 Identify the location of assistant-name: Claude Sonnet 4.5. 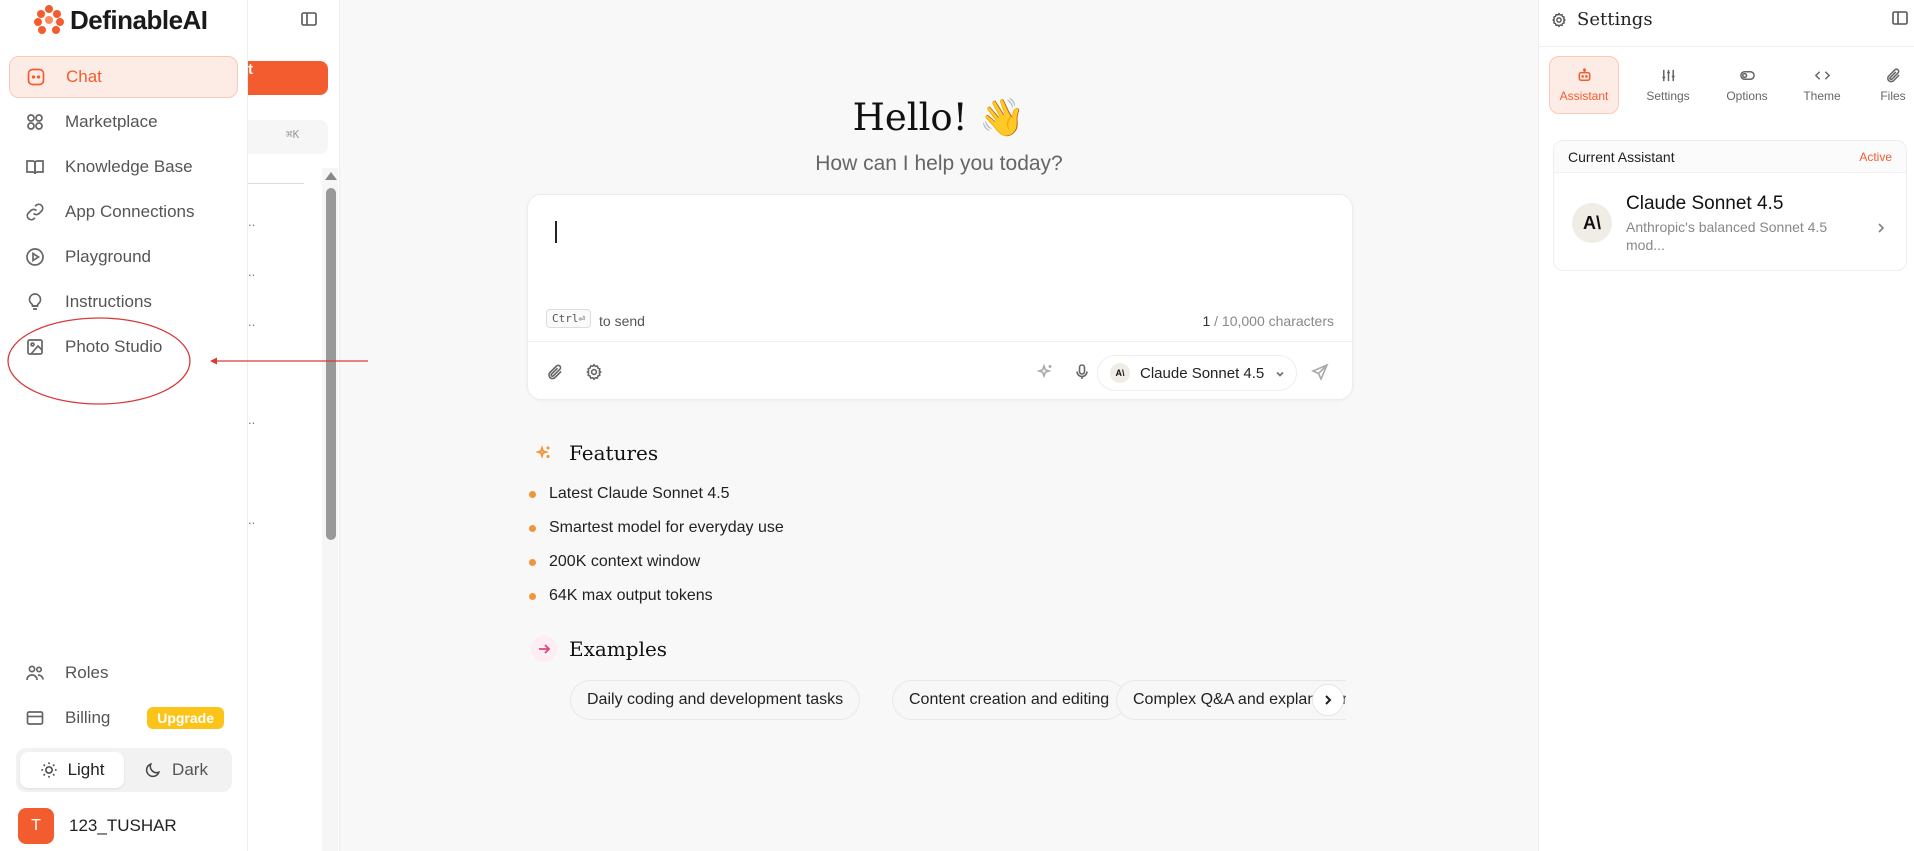
(1705, 203).